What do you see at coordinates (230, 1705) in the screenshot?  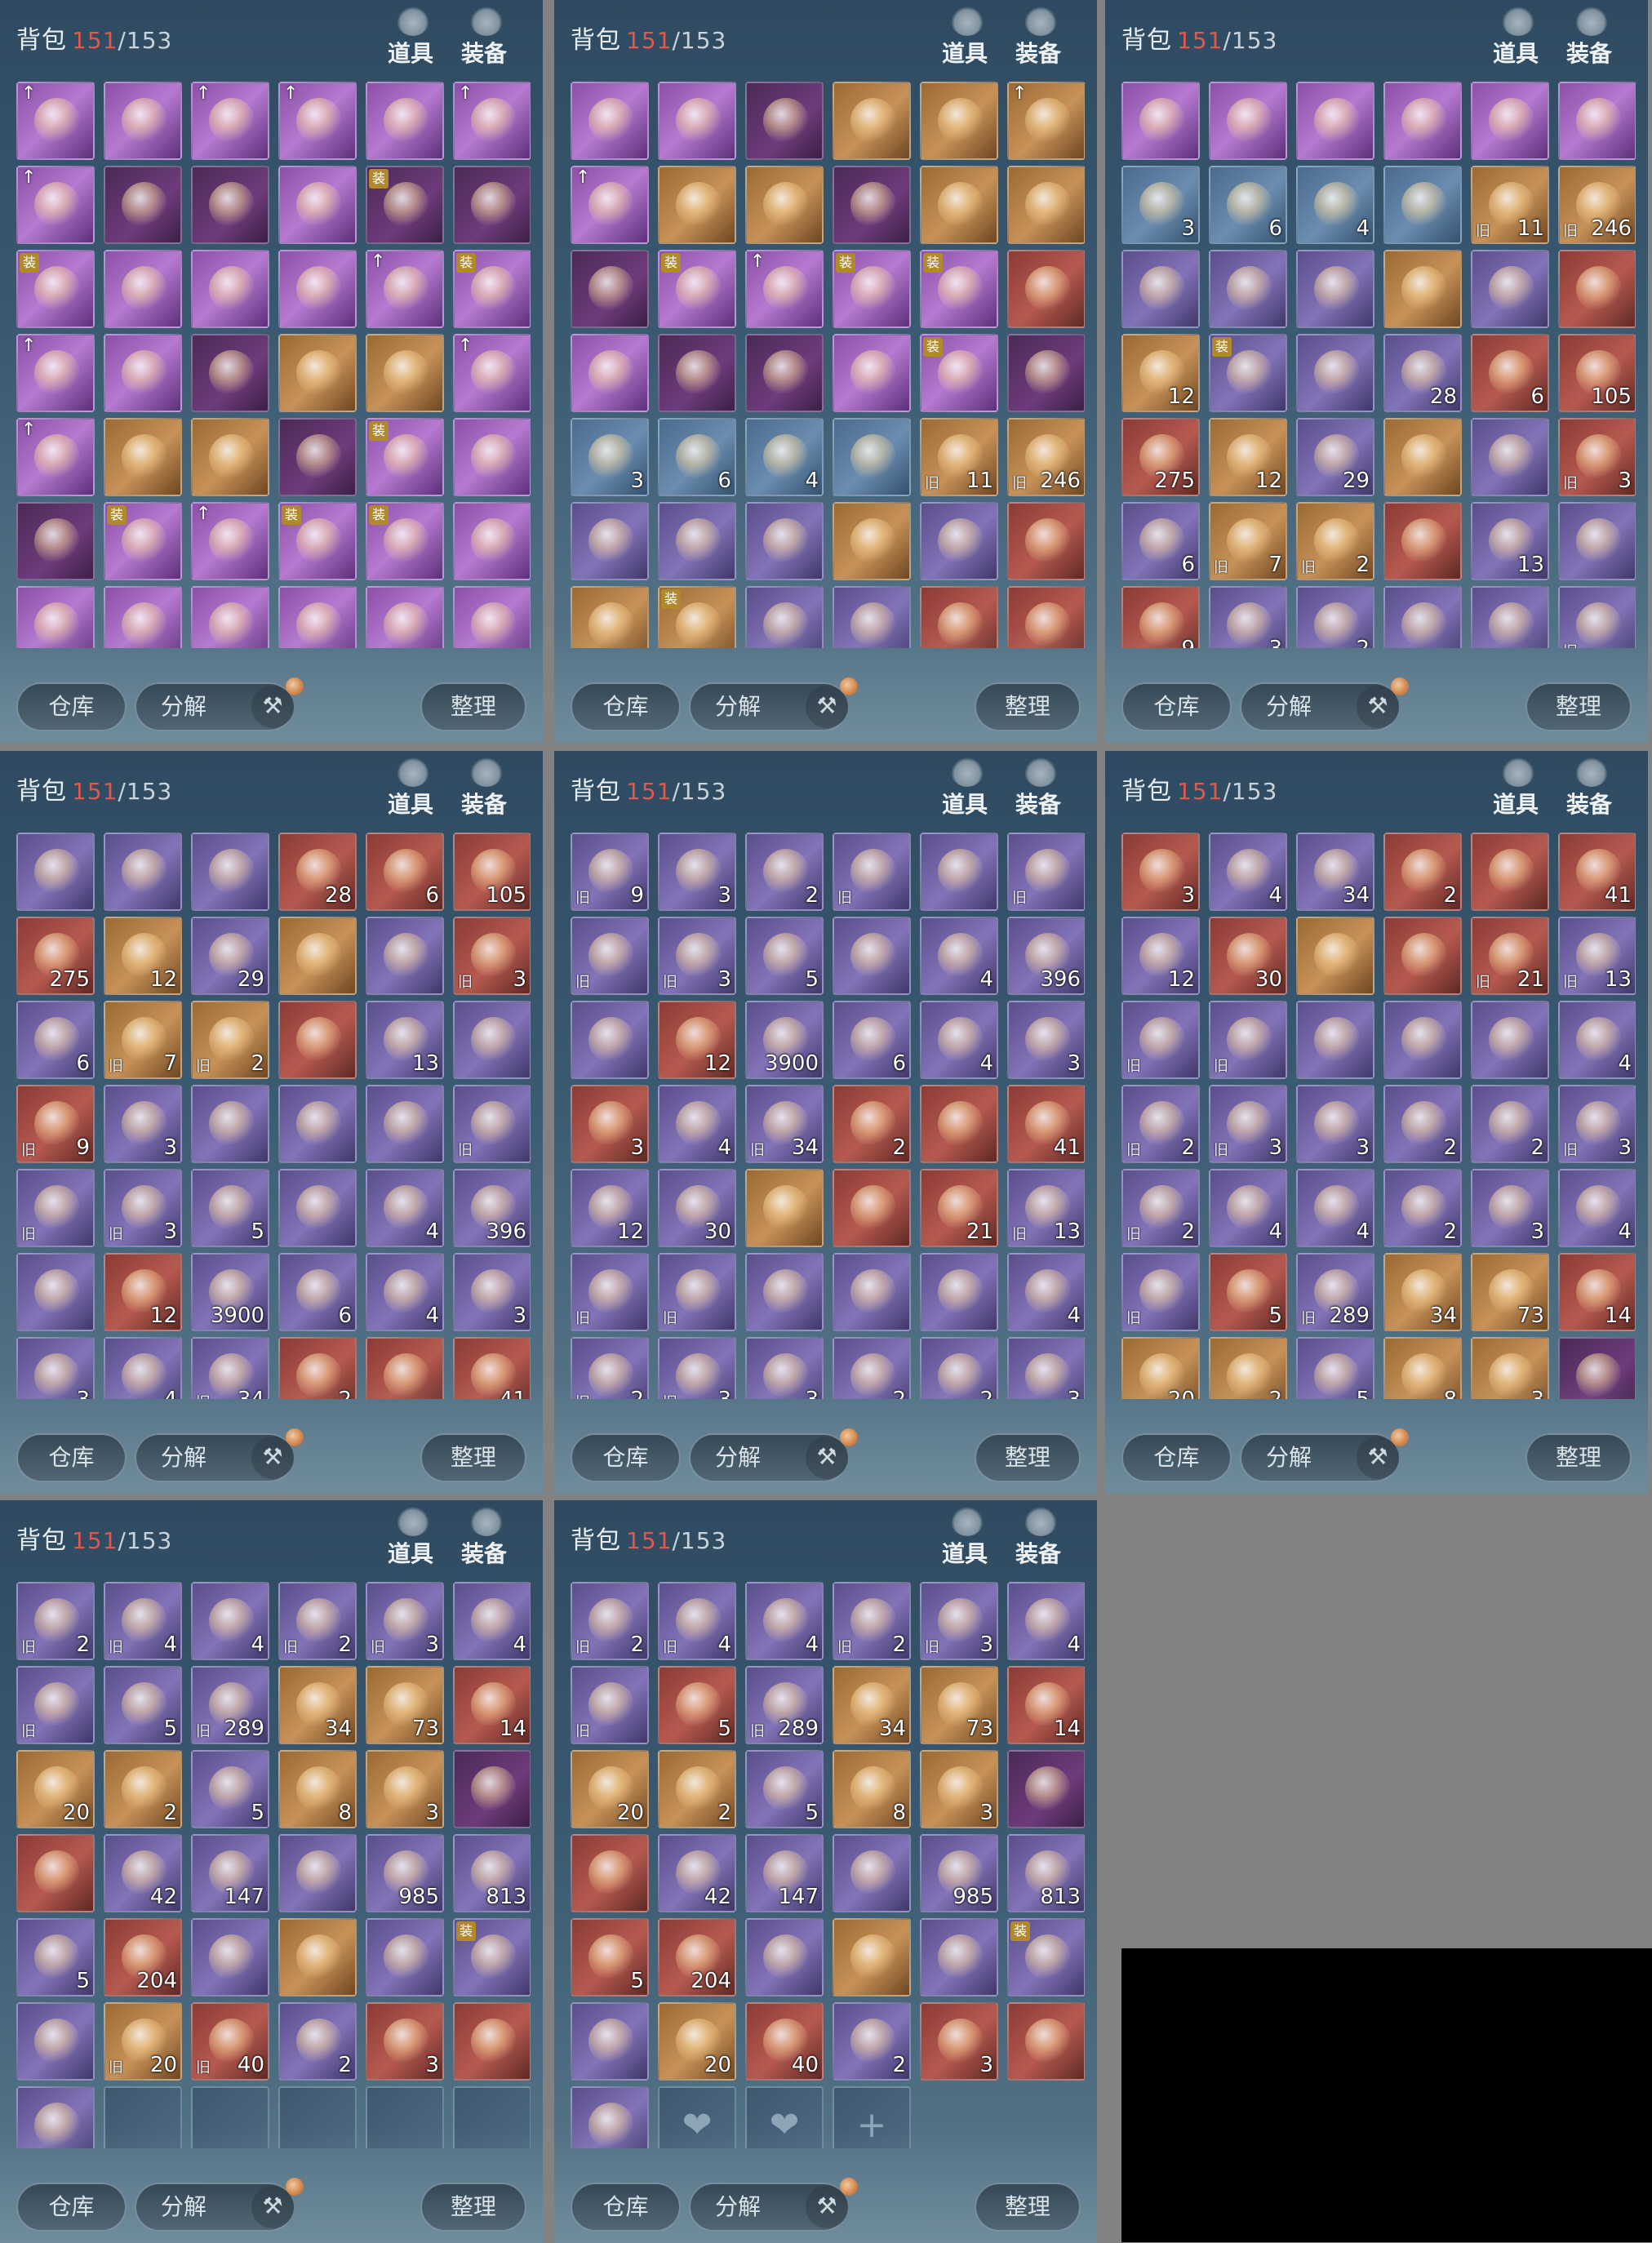 I see `item-slot: 289 旧` at bounding box center [230, 1705].